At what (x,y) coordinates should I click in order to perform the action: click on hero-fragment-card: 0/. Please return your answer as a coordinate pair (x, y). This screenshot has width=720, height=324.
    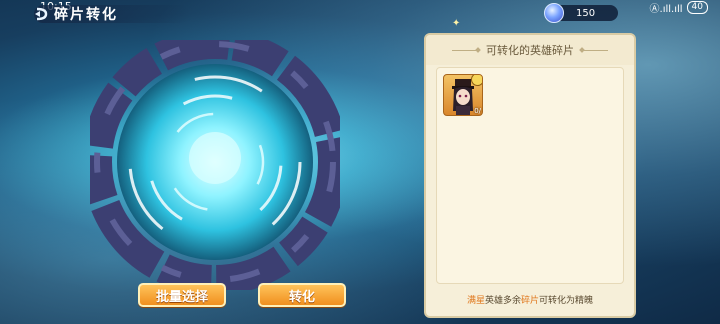
    Looking at the image, I should click on (463, 95).